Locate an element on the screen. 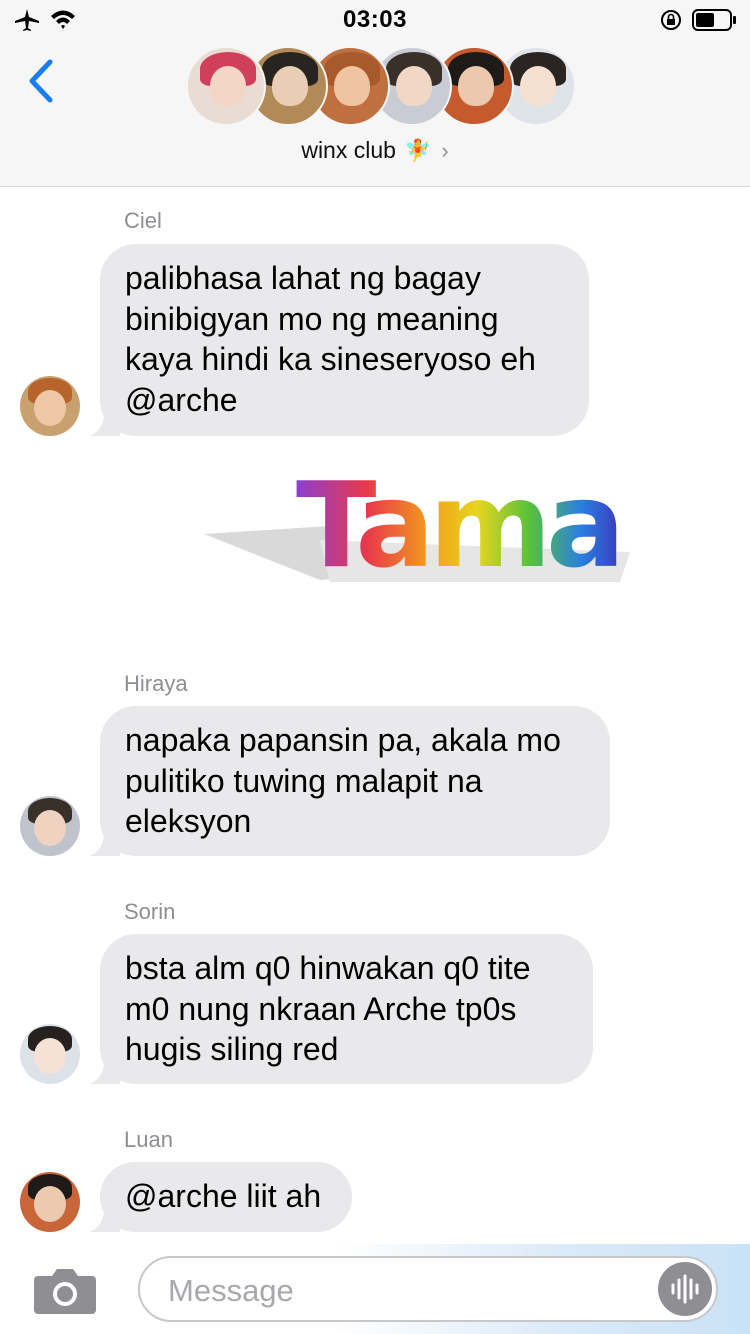  message-input-bar is located at coordinates (375, 1289).